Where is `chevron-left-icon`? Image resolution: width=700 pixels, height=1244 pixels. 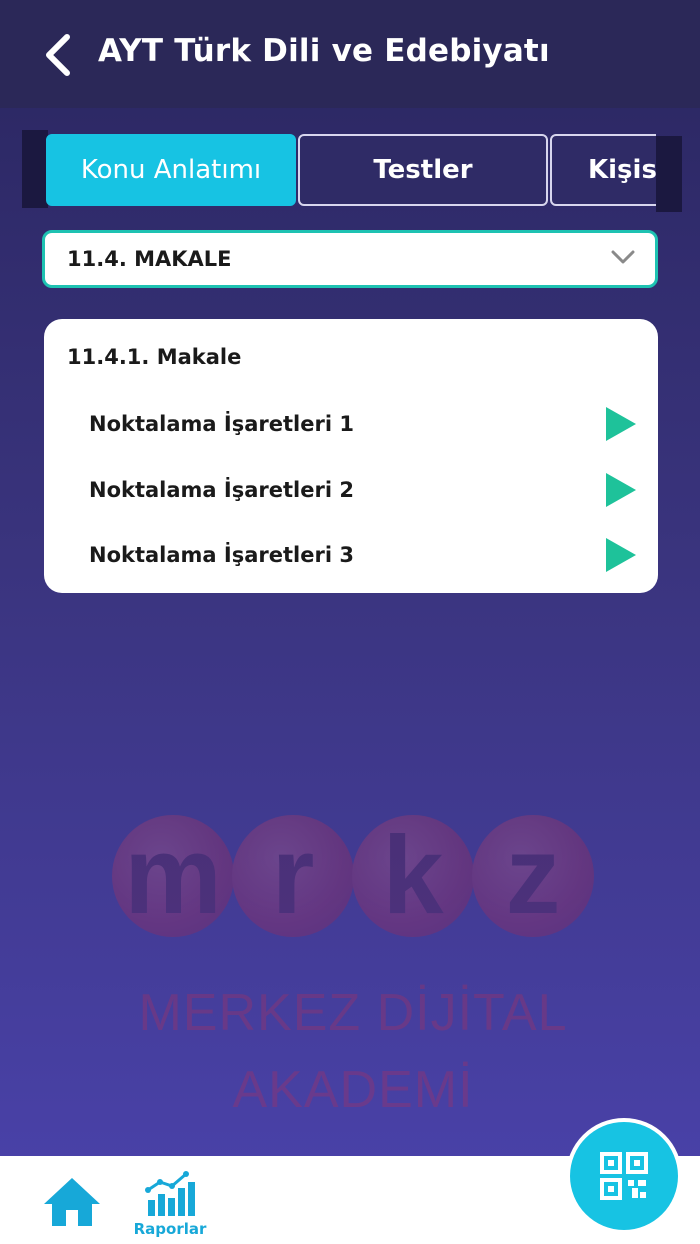 chevron-left-icon is located at coordinates (58, 55).